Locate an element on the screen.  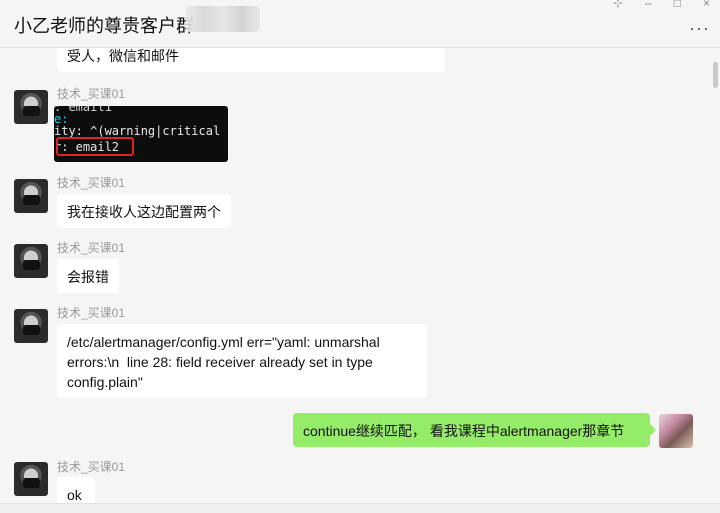
message-bubble: 受人，微信和邮件 is located at coordinates (251, 60).